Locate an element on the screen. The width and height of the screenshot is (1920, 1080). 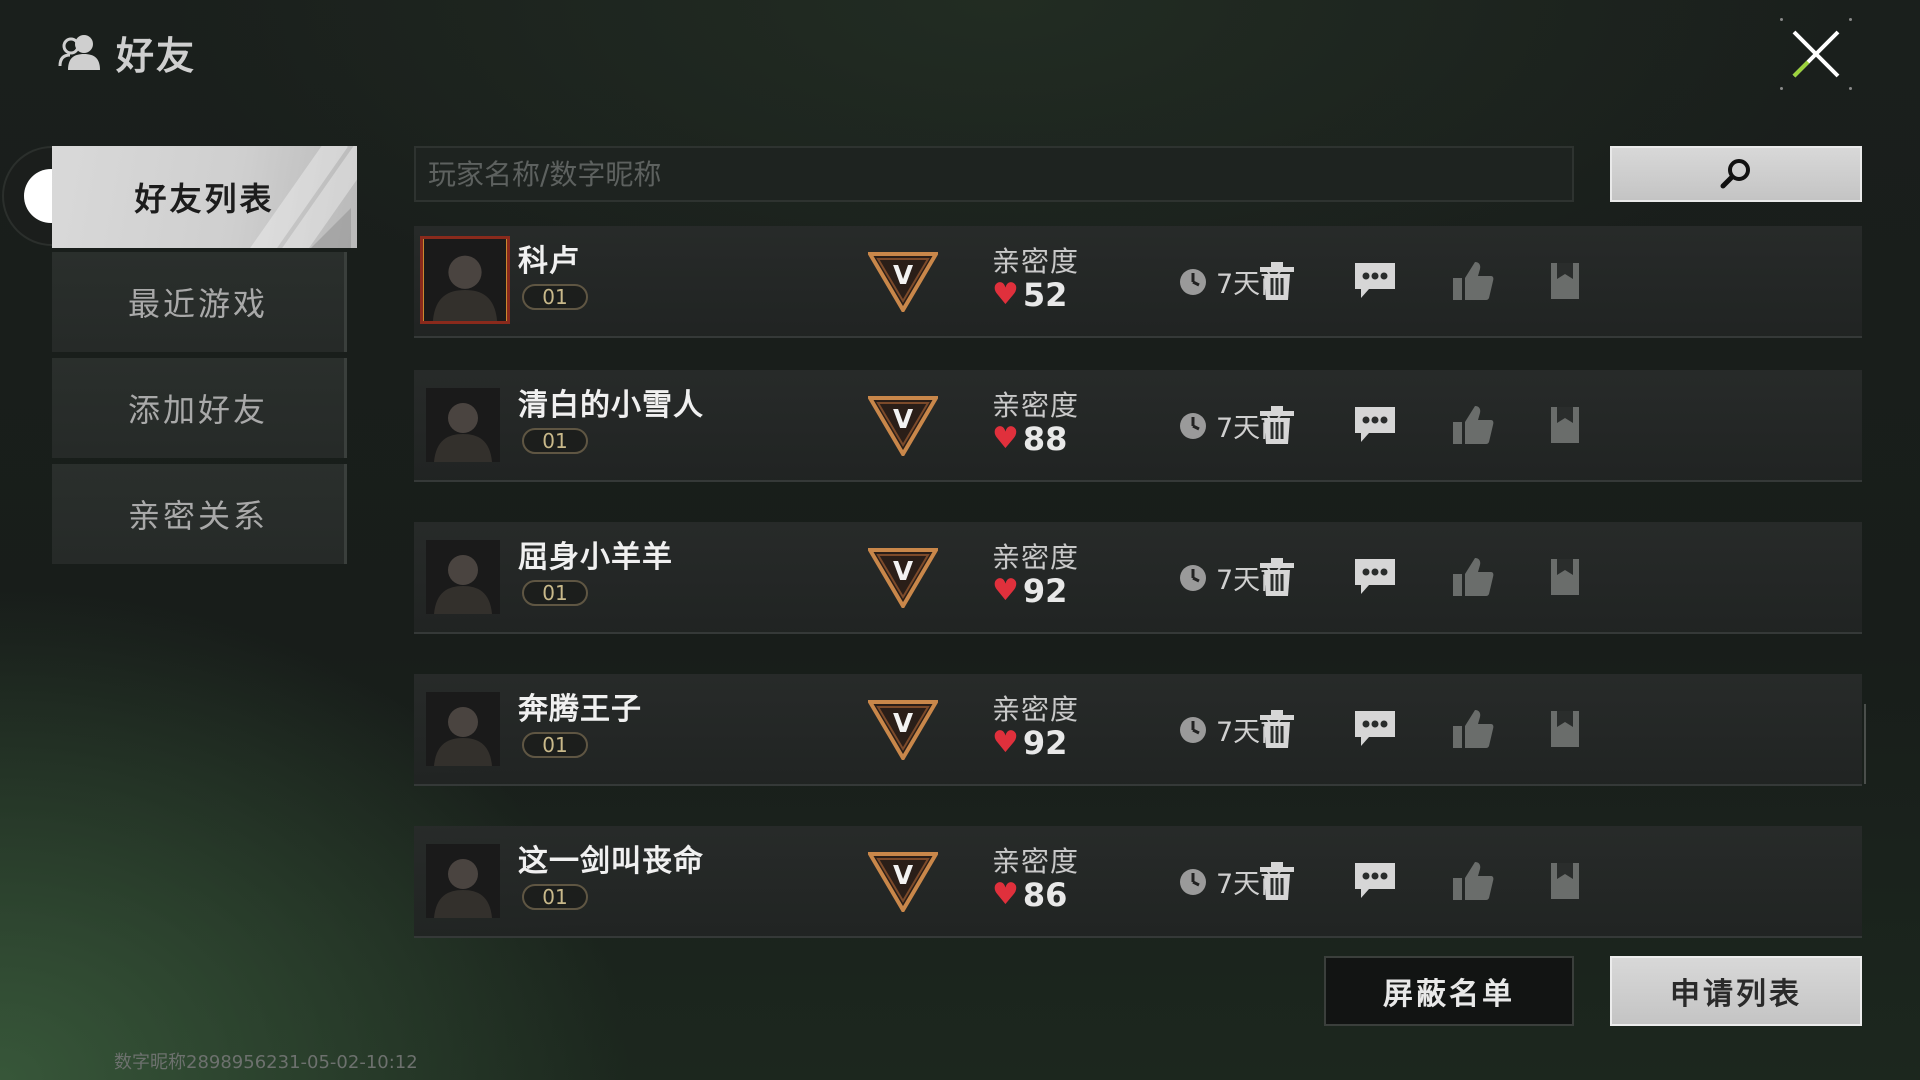
friend-row: 清白的小雪人 01 V 亲密度 ♥ 88 7天前 is located at coordinates (1138, 426).